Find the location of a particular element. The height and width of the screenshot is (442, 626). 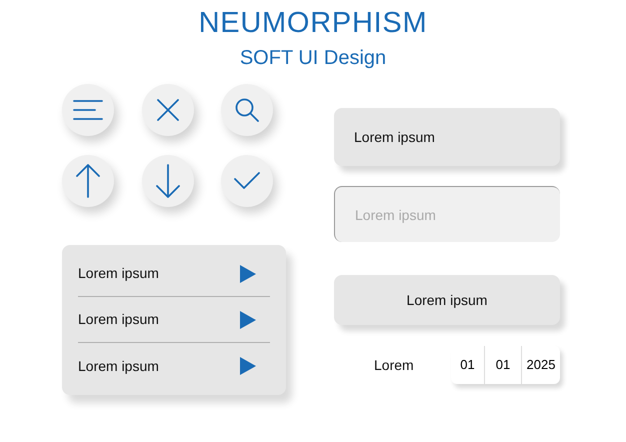

date-picker: 01 01 2025 is located at coordinates (505, 365).